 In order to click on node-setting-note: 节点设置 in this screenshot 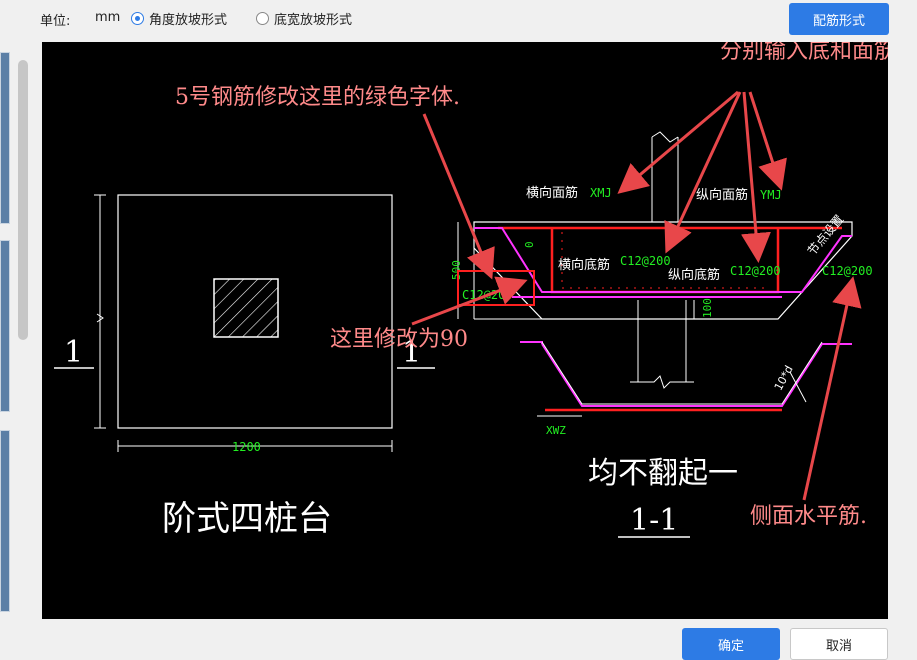, I will do `click(826, 235)`.